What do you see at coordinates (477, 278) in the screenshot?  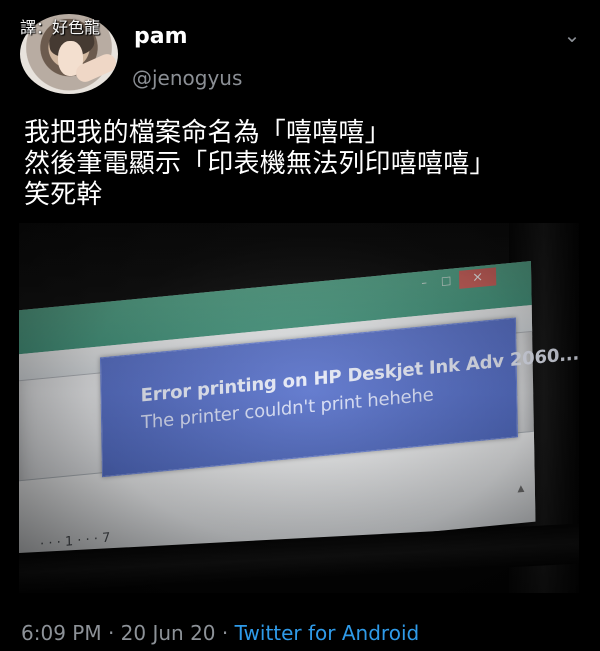 I see `close-window-icon: ×` at bounding box center [477, 278].